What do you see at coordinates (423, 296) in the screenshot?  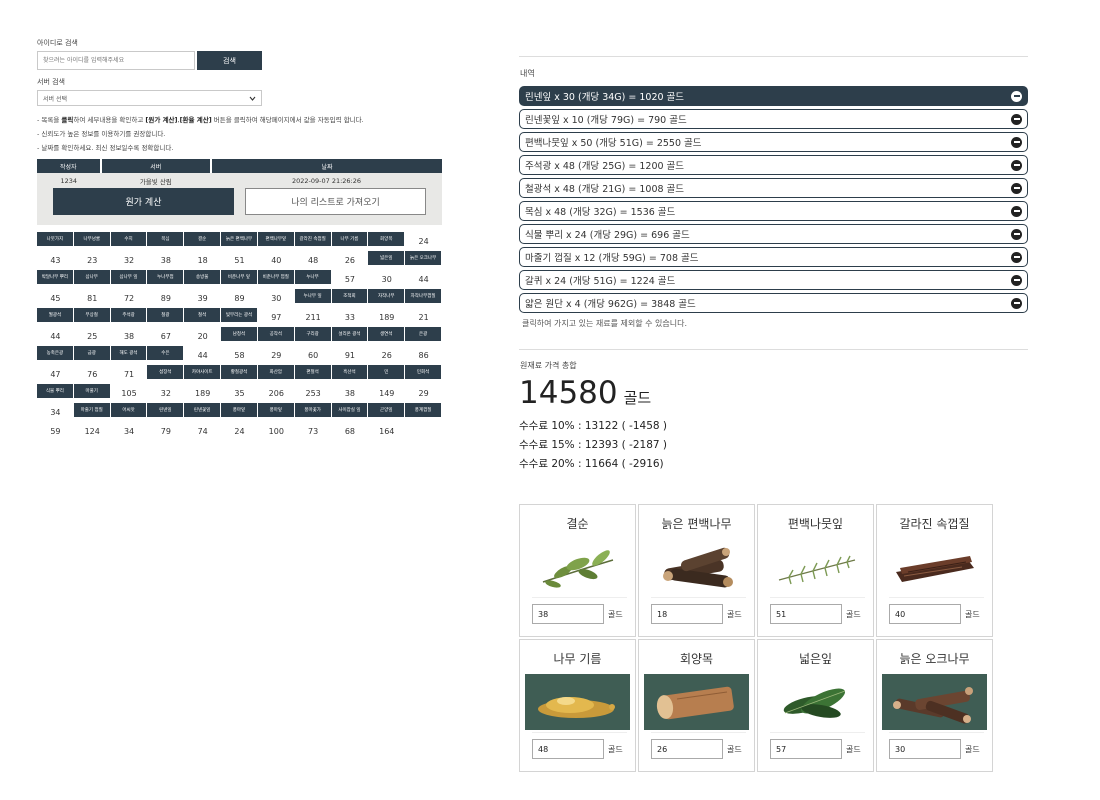 I see `price-grid-header: 자작나무껍질` at bounding box center [423, 296].